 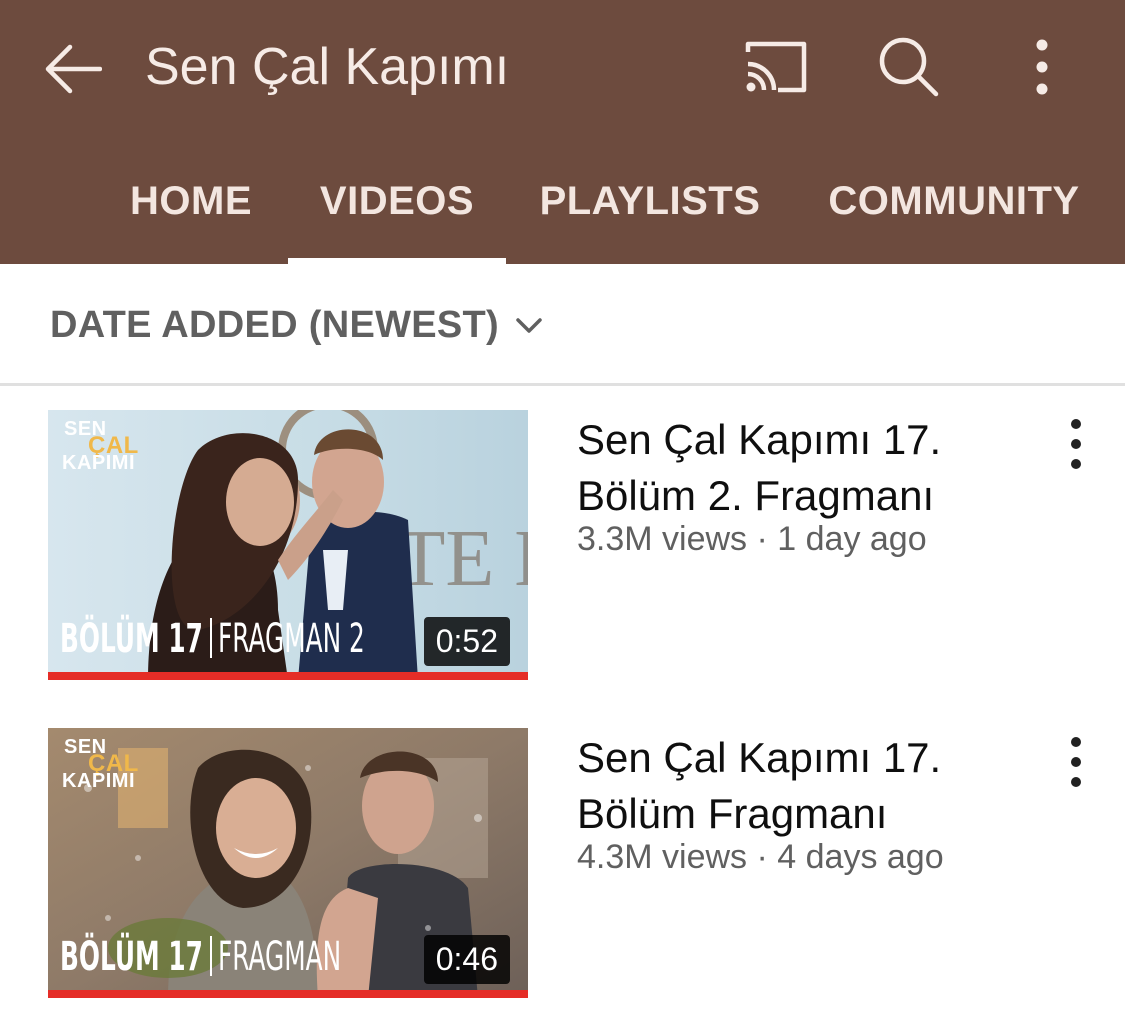 What do you see at coordinates (397, 201) in the screenshot?
I see `tab-videos: VIDEOS` at bounding box center [397, 201].